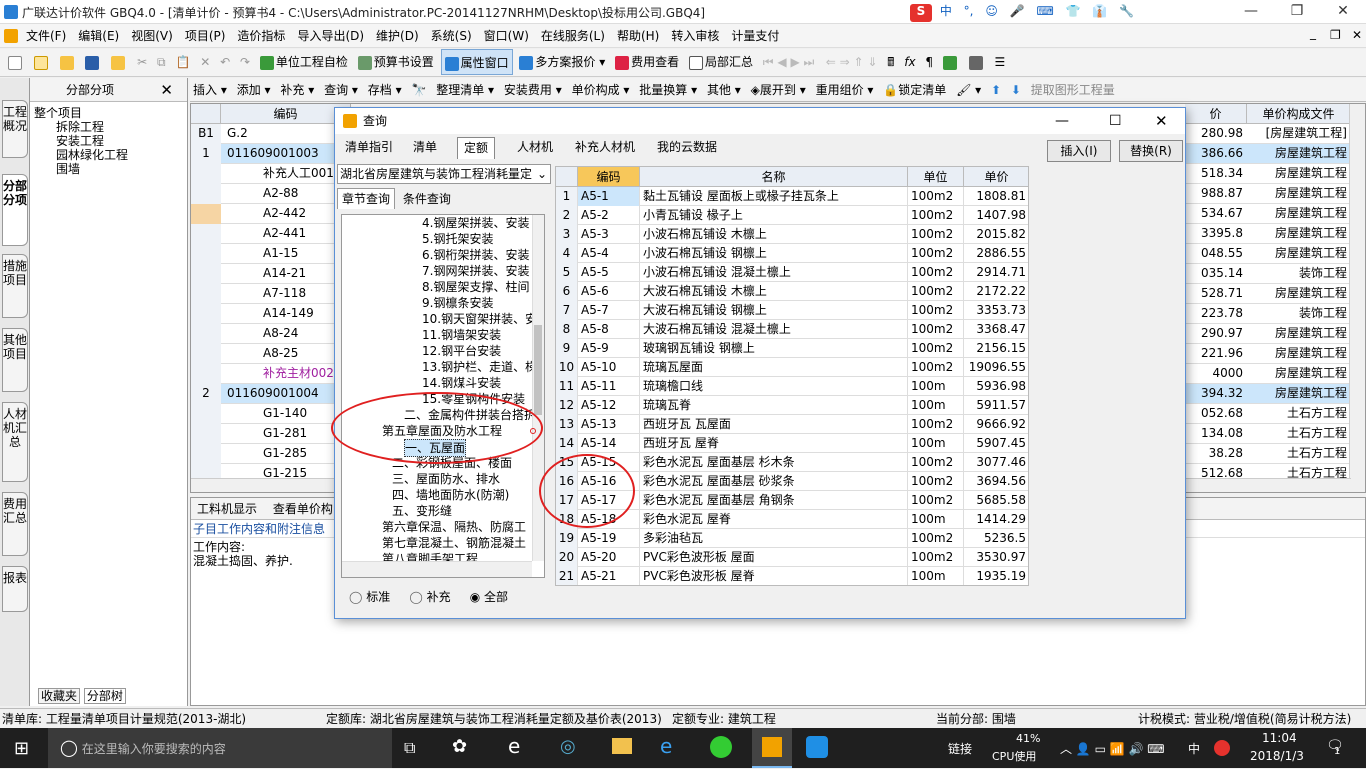 Image resolution: width=1366 pixels, height=769 pixels. Describe the element at coordinates (792, 291) in the screenshot. I see `table-row: 6 A5-6 大波石棉瓦铺设 木檩上 100m2 2172.22` at that location.